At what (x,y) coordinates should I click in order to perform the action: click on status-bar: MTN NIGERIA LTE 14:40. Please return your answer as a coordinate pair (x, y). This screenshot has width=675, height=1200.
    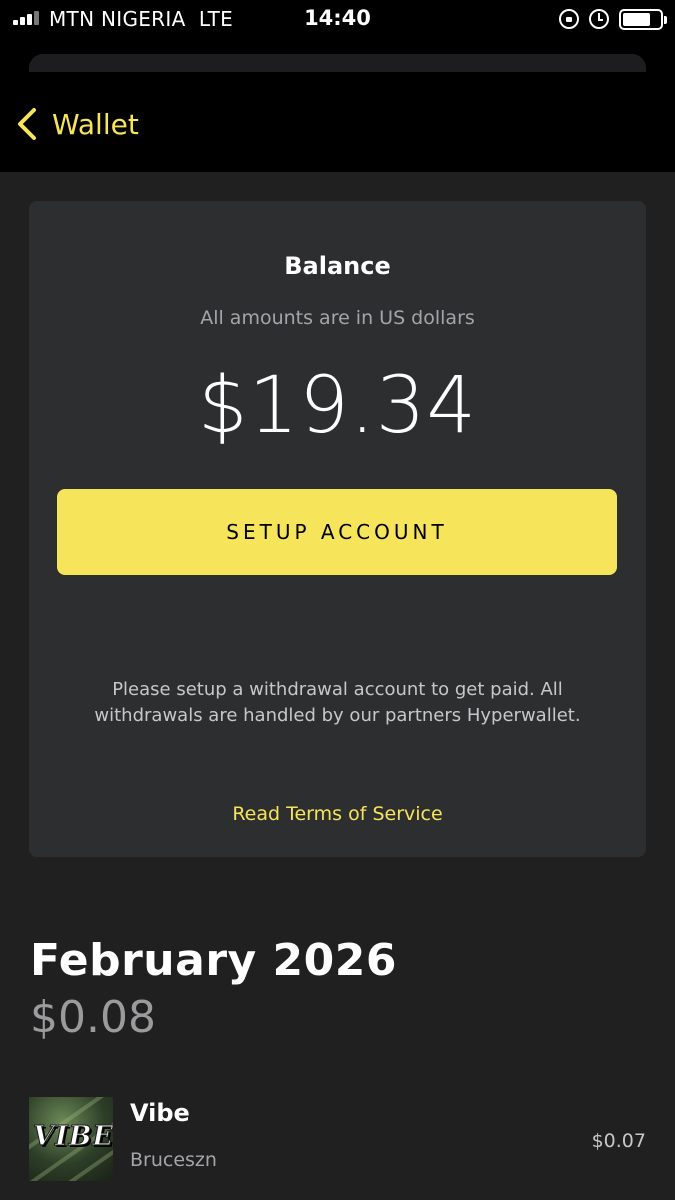
    Looking at the image, I should click on (337, 19).